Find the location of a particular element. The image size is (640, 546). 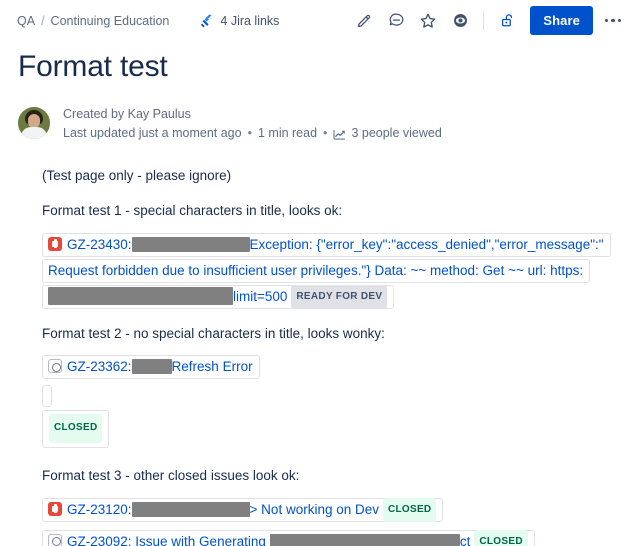

smartlink-status-fragment: CLOSED is located at coordinates (76, 429).